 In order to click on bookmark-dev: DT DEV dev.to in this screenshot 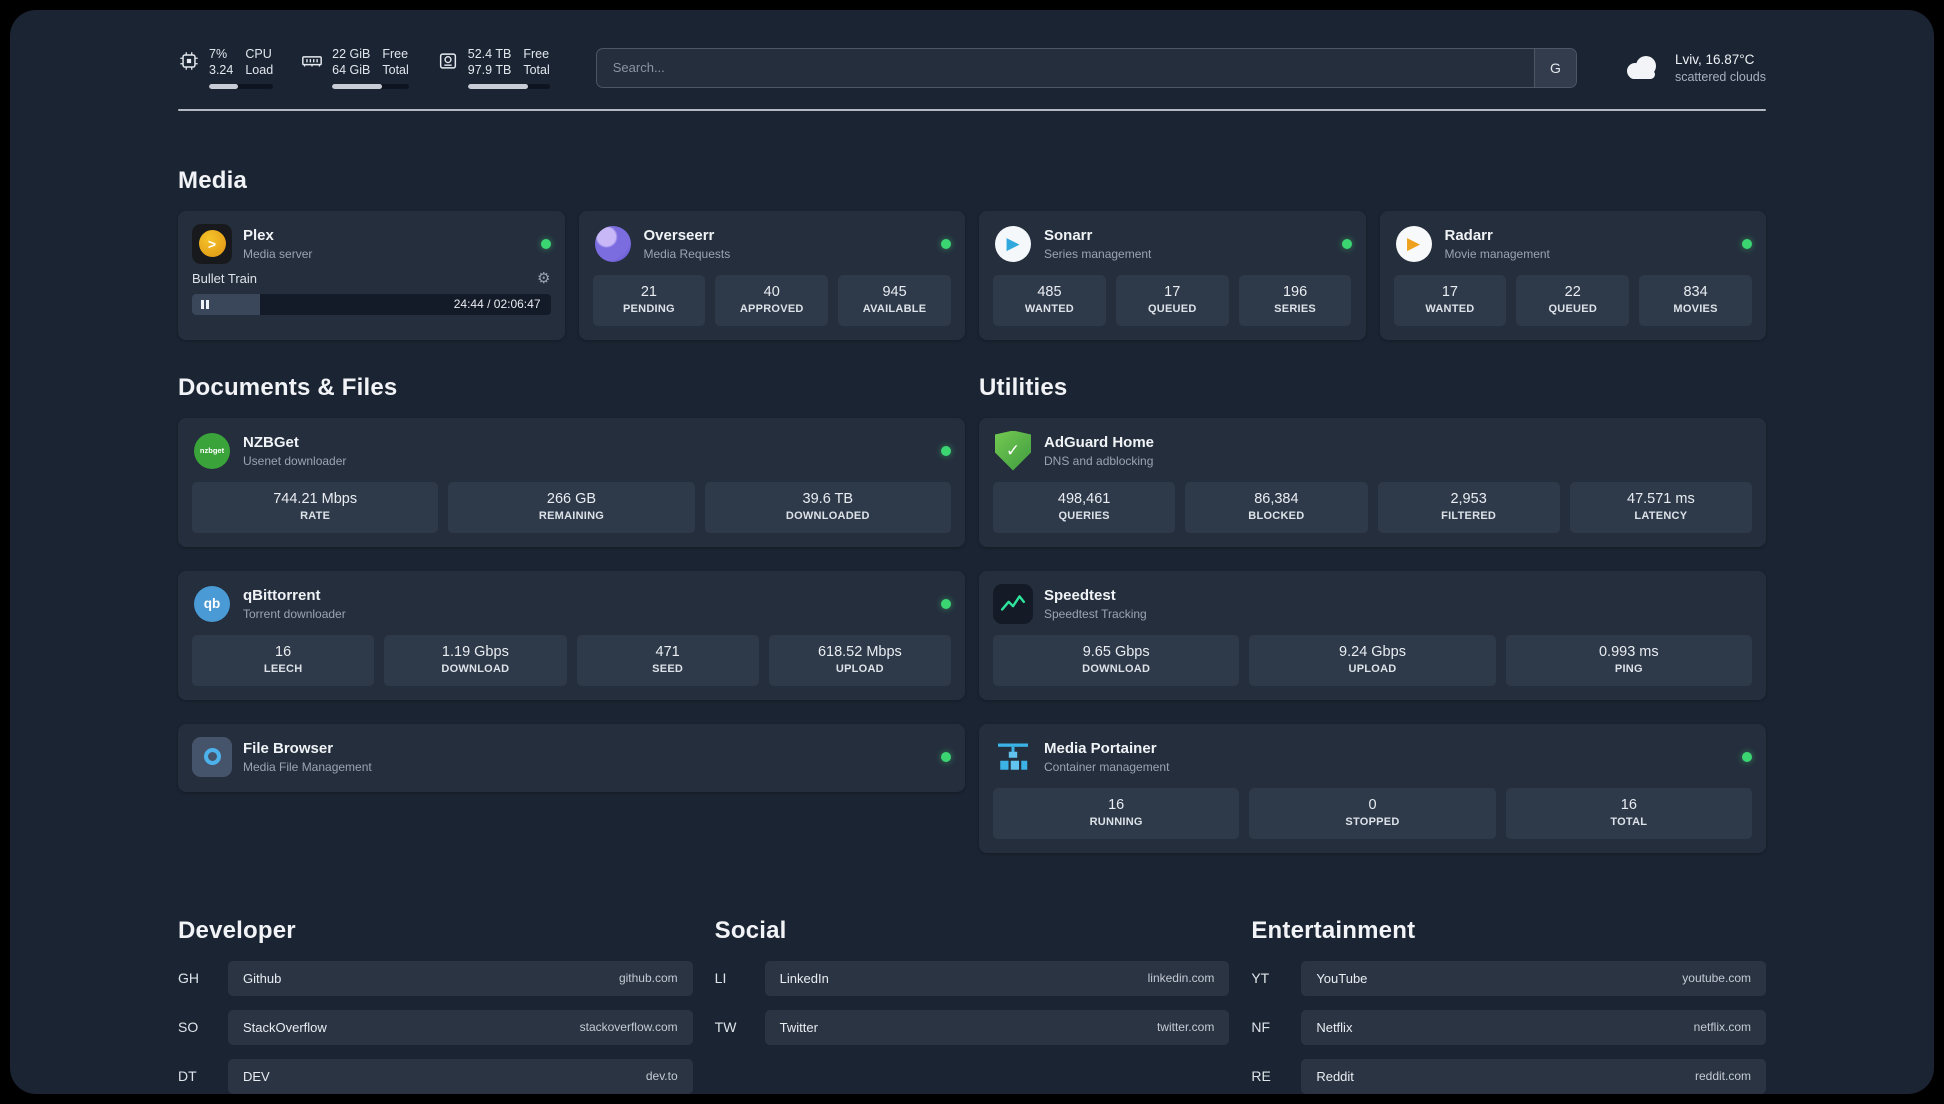, I will do `click(435, 1076)`.